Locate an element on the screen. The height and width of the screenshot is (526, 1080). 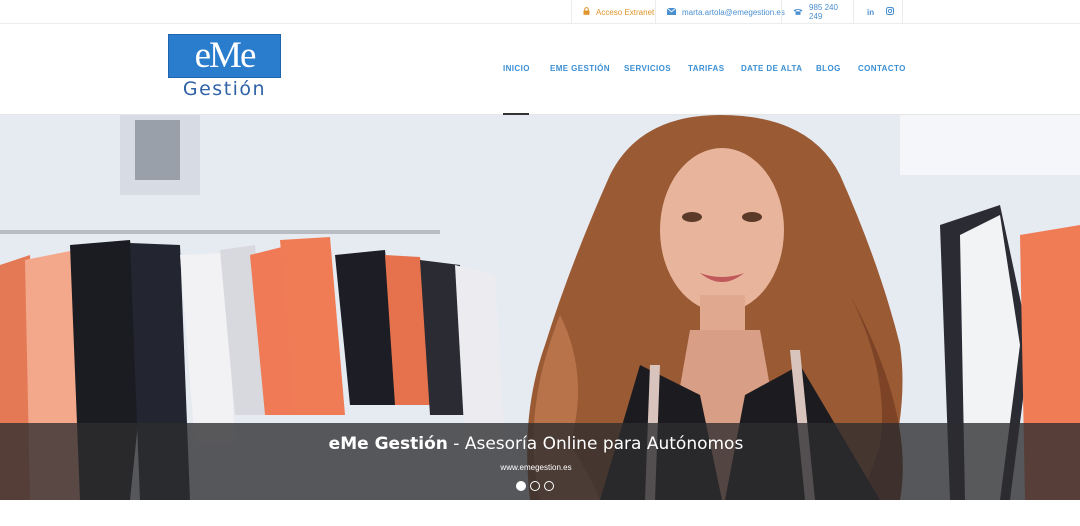
email-label: marta.artola@emegestion.es is located at coordinates (733, 12).